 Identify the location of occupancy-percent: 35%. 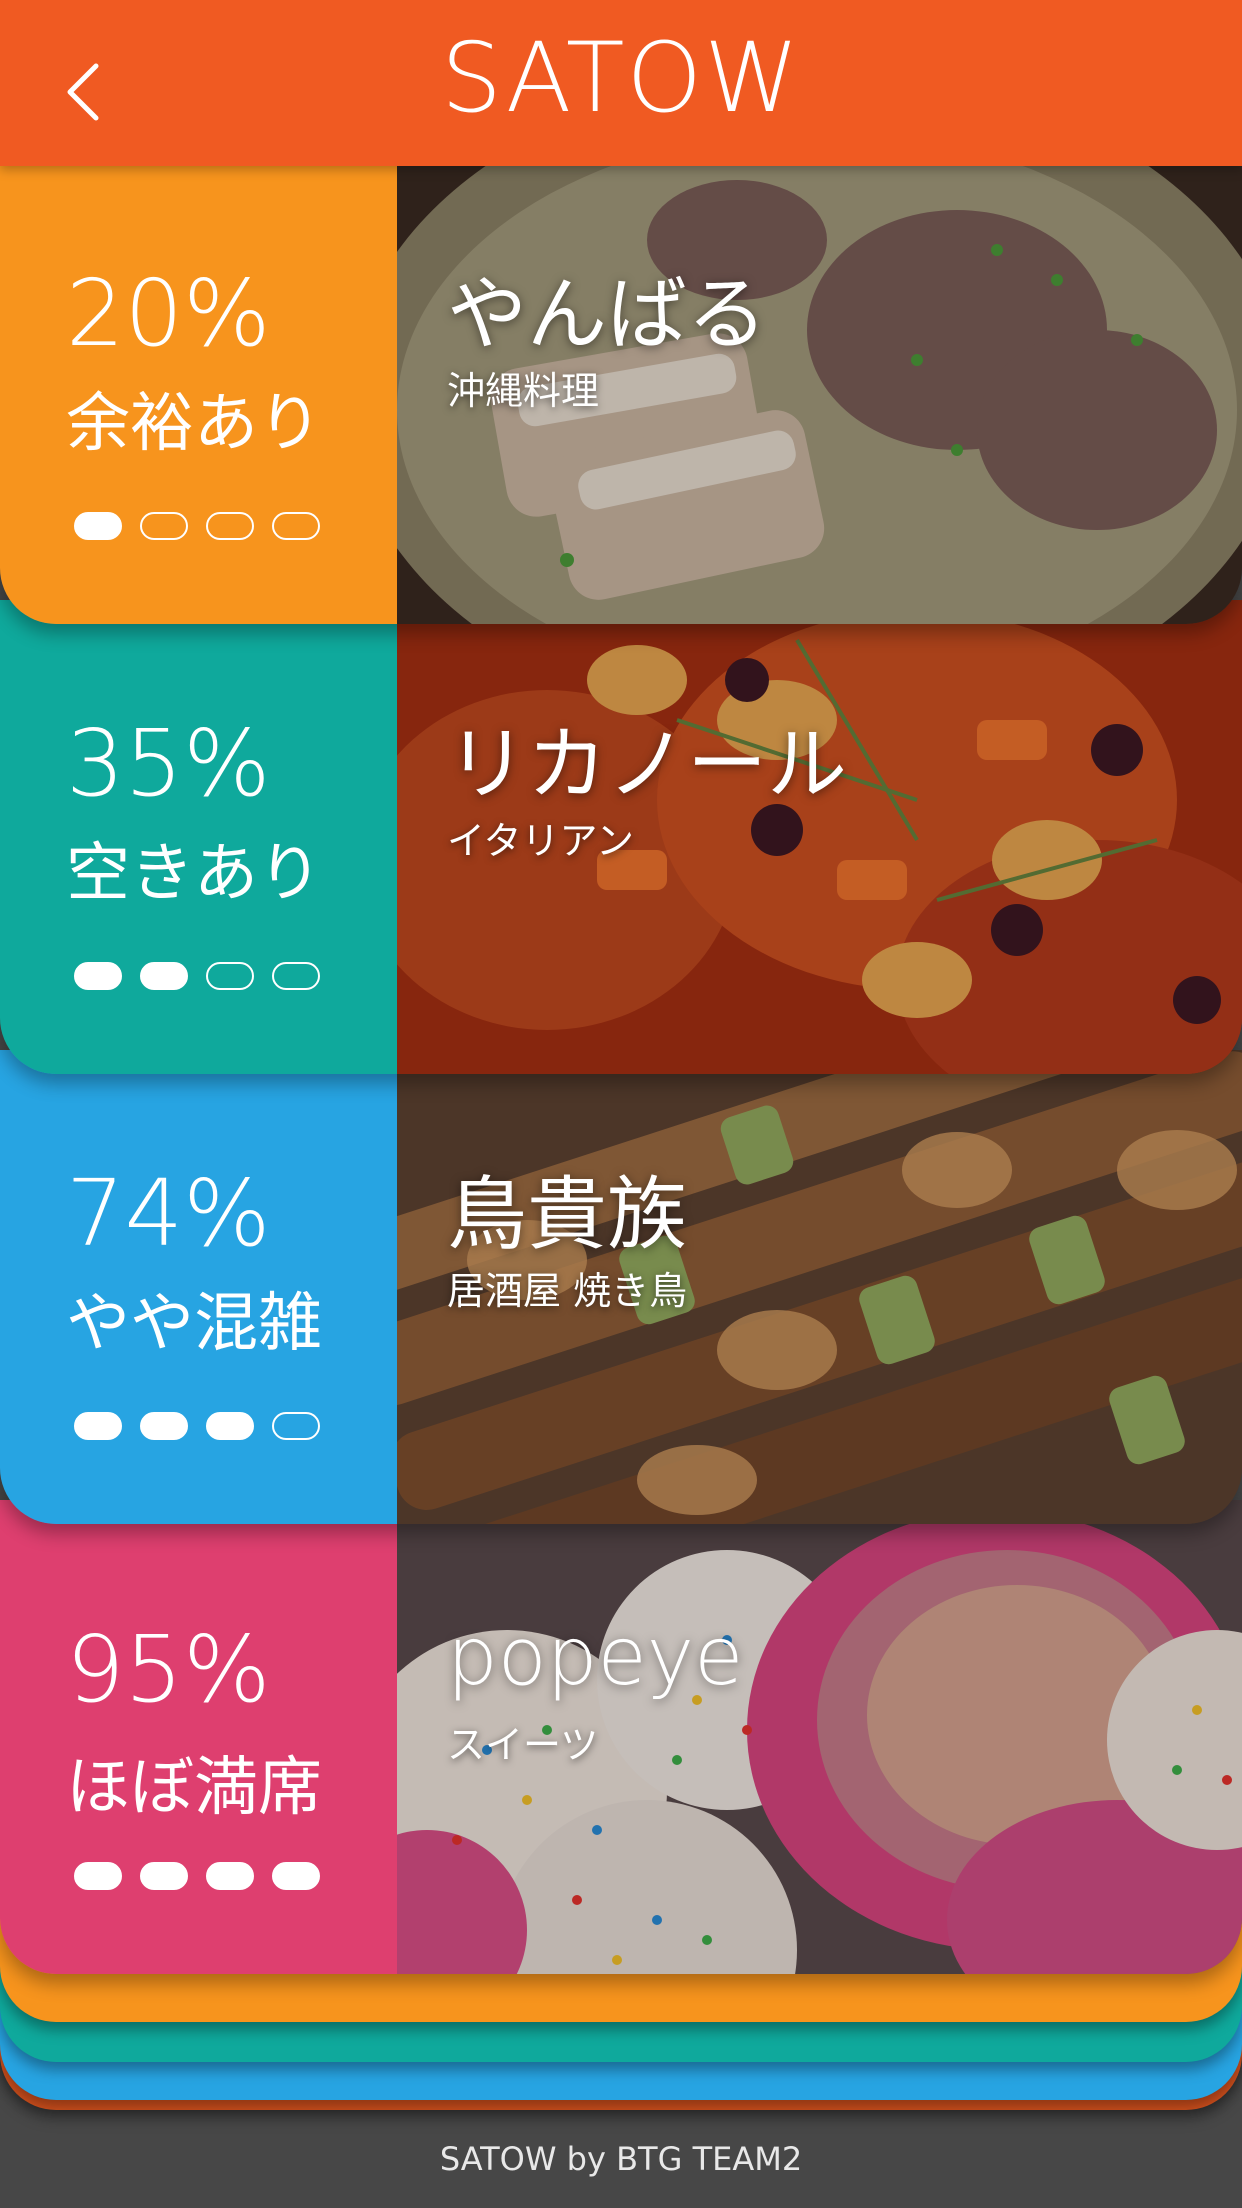
(168, 763).